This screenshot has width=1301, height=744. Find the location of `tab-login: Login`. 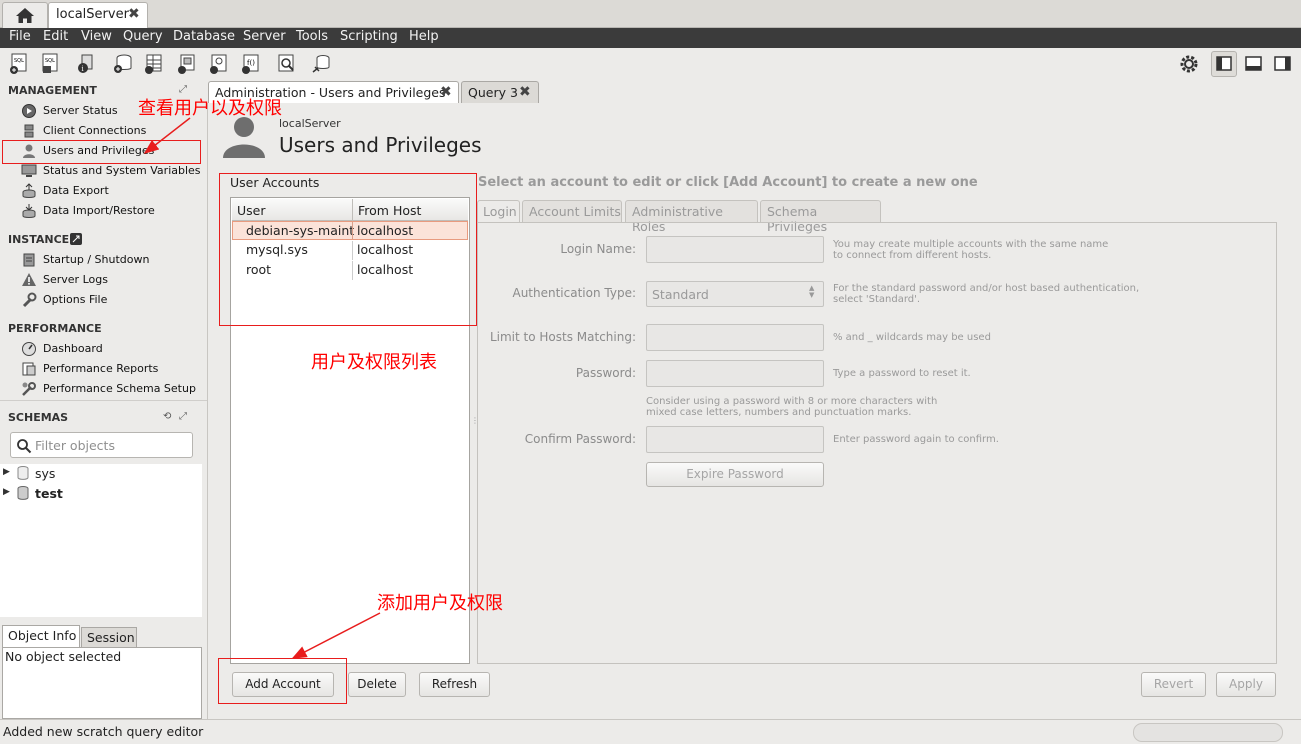

tab-login: Login is located at coordinates (498, 211).